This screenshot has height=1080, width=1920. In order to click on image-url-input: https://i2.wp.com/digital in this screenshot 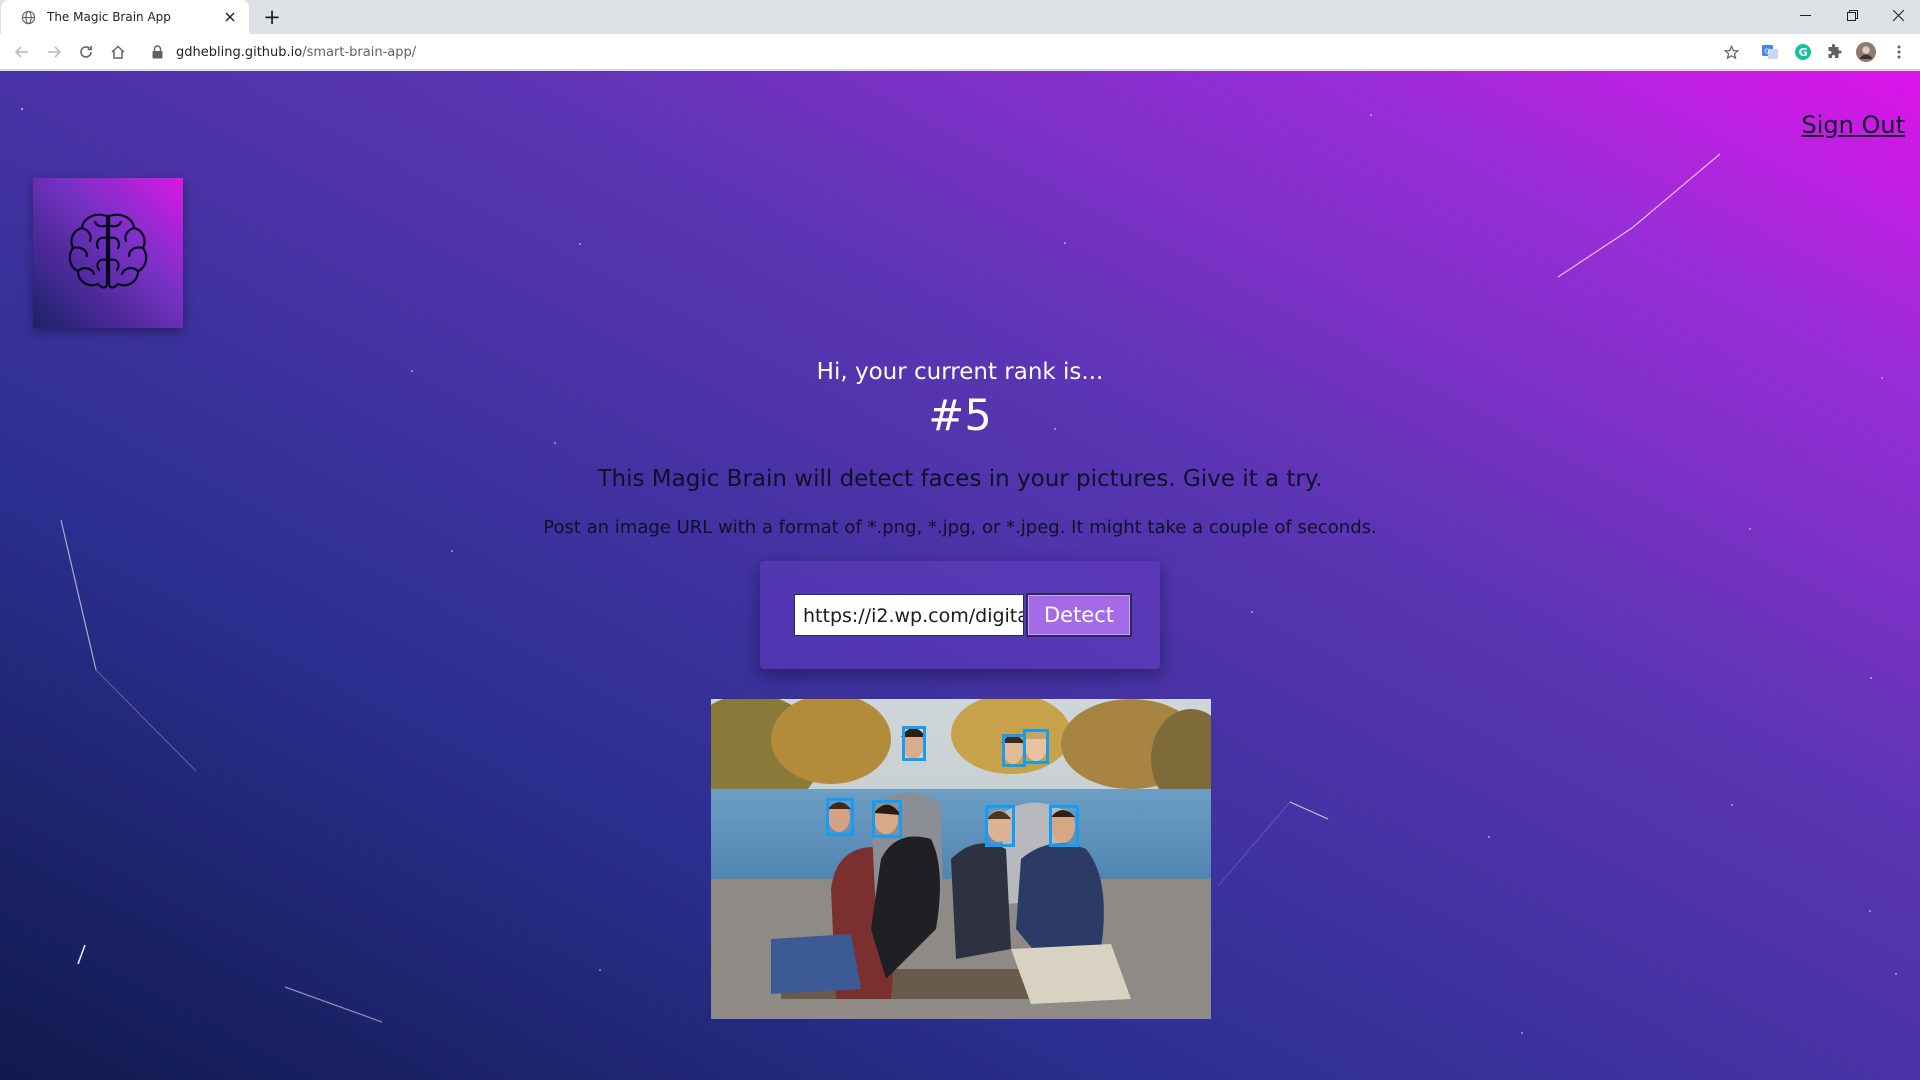, I will do `click(909, 615)`.